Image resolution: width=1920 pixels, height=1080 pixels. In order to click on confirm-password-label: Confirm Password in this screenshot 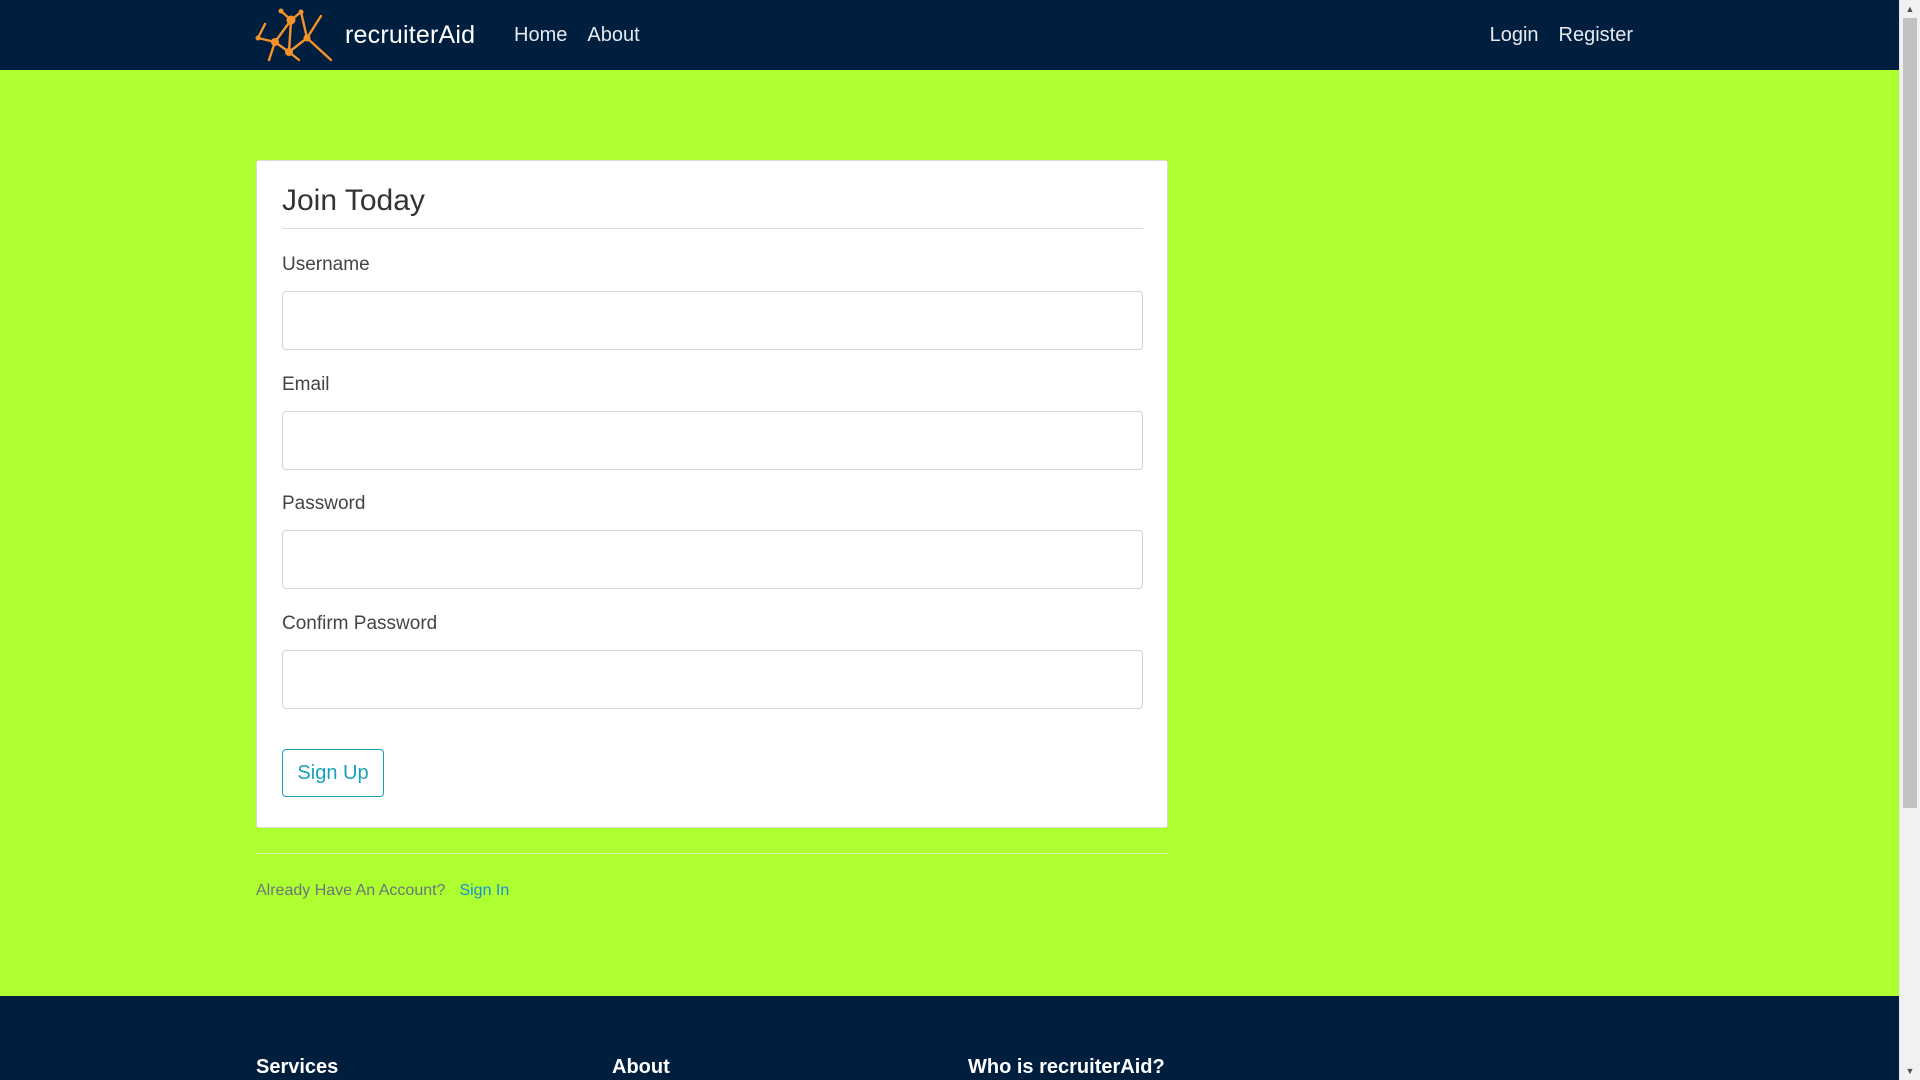, I will do `click(360, 623)`.